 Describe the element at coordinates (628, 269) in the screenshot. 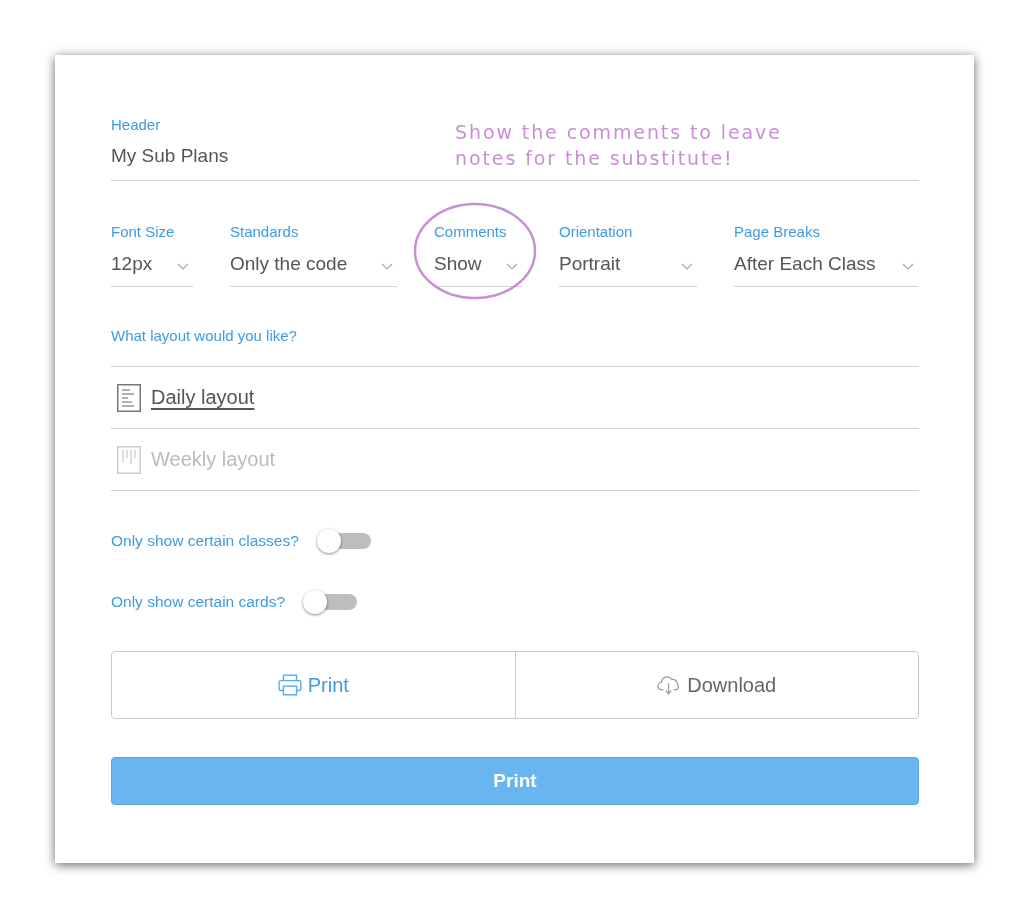

I see `dropdown-select: Portrait` at that location.